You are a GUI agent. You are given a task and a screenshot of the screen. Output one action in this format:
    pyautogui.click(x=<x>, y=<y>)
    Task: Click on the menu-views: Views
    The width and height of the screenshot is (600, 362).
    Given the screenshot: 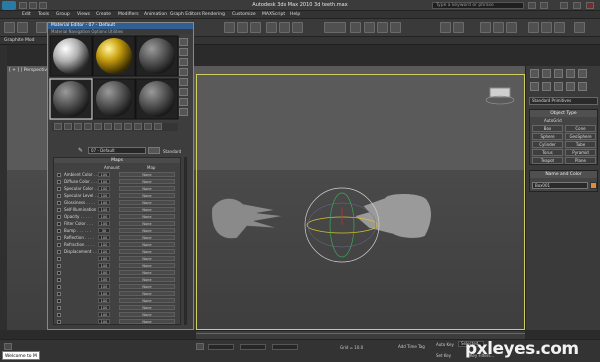 What is the action you would take?
    pyautogui.click(x=83, y=14)
    